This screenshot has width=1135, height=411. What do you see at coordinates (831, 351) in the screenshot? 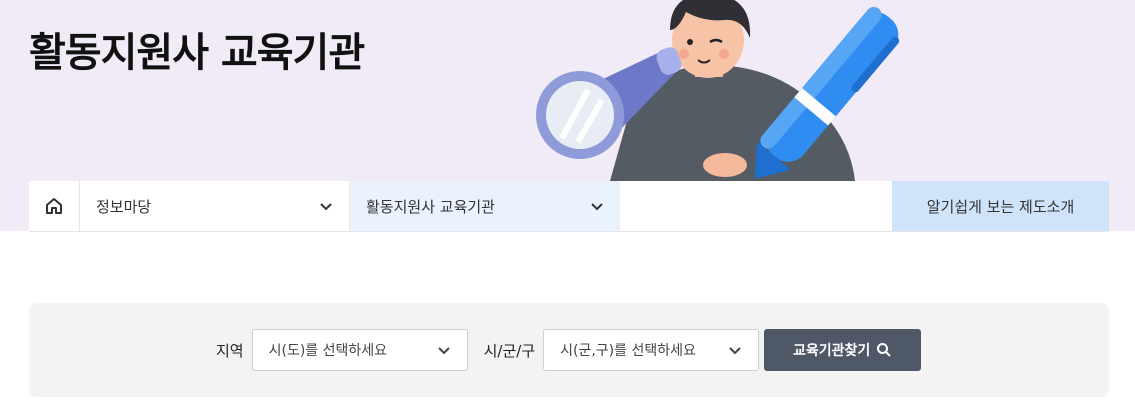
I see `find-institution-label: 교육기관찾기` at bounding box center [831, 351].